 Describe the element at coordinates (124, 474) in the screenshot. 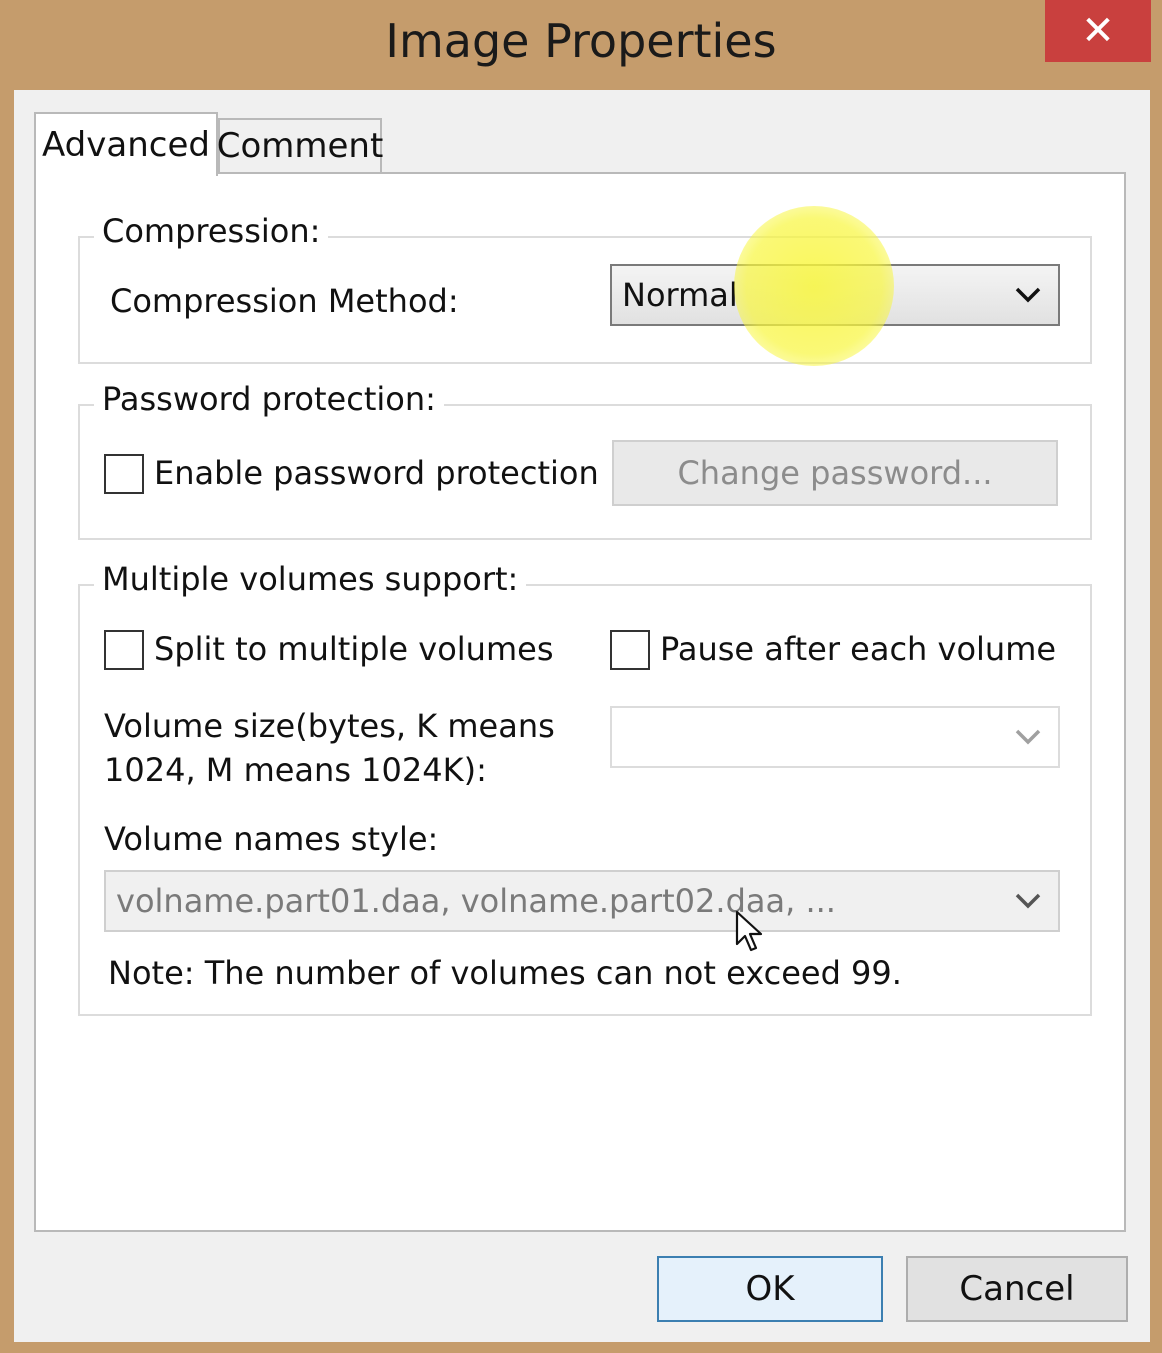

I see `enable-password-checkbox` at that location.